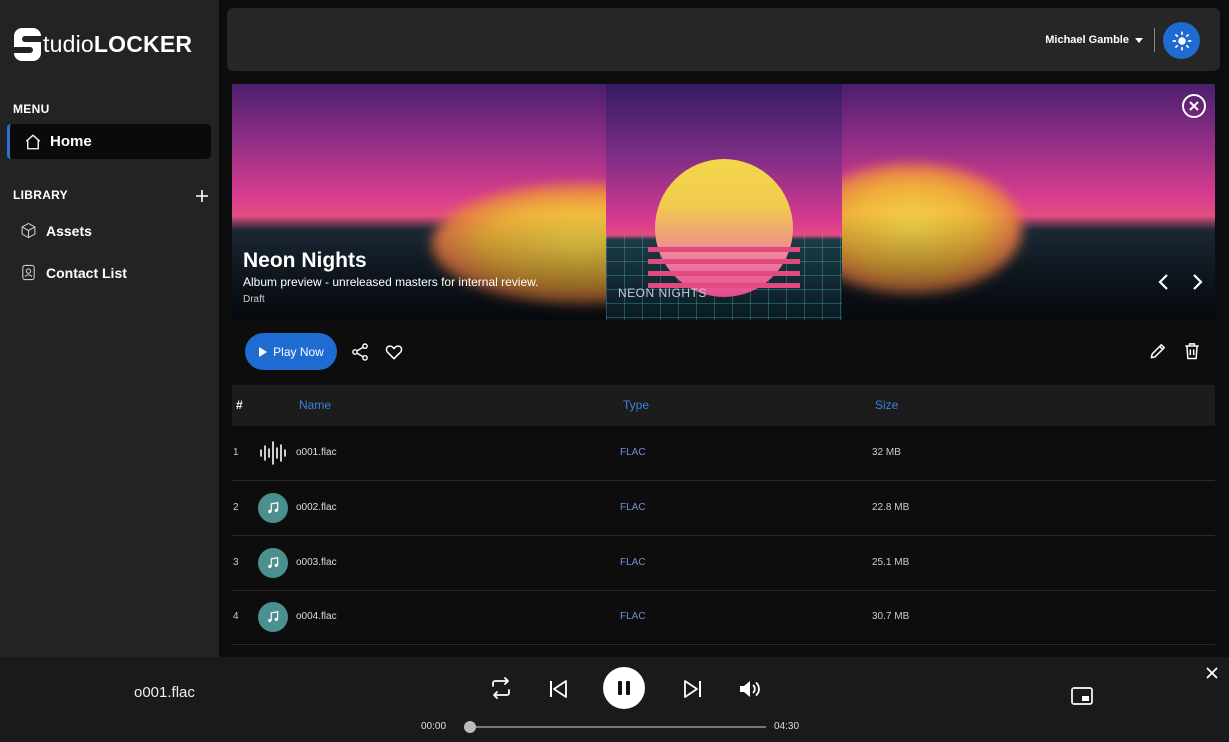 This screenshot has width=1229, height=742. I want to click on track-table-header: # Name Type Size, so click(723, 405).